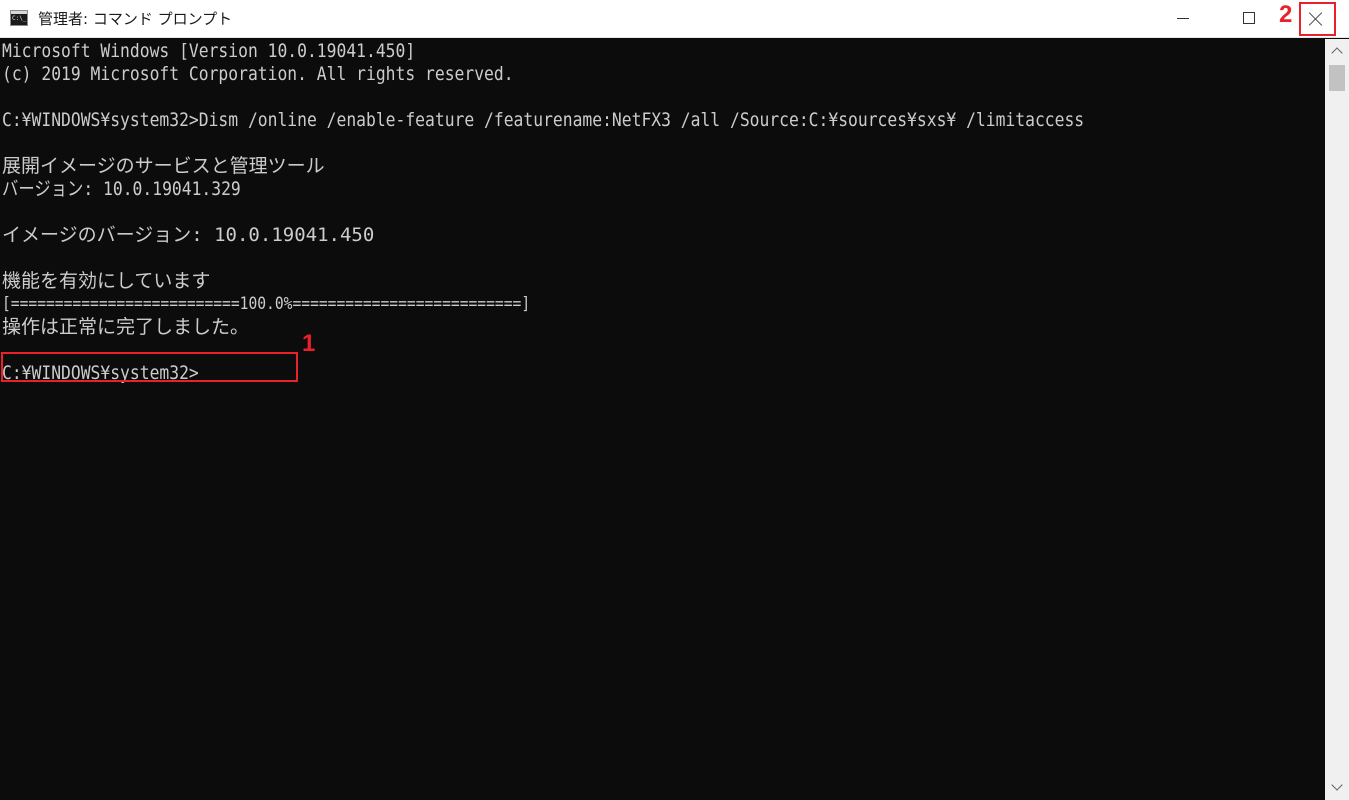  What do you see at coordinates (126, 327) in the screenshot?
I see `success-message: 操作は正常に完了しました。` at bounding box center [126, 327].